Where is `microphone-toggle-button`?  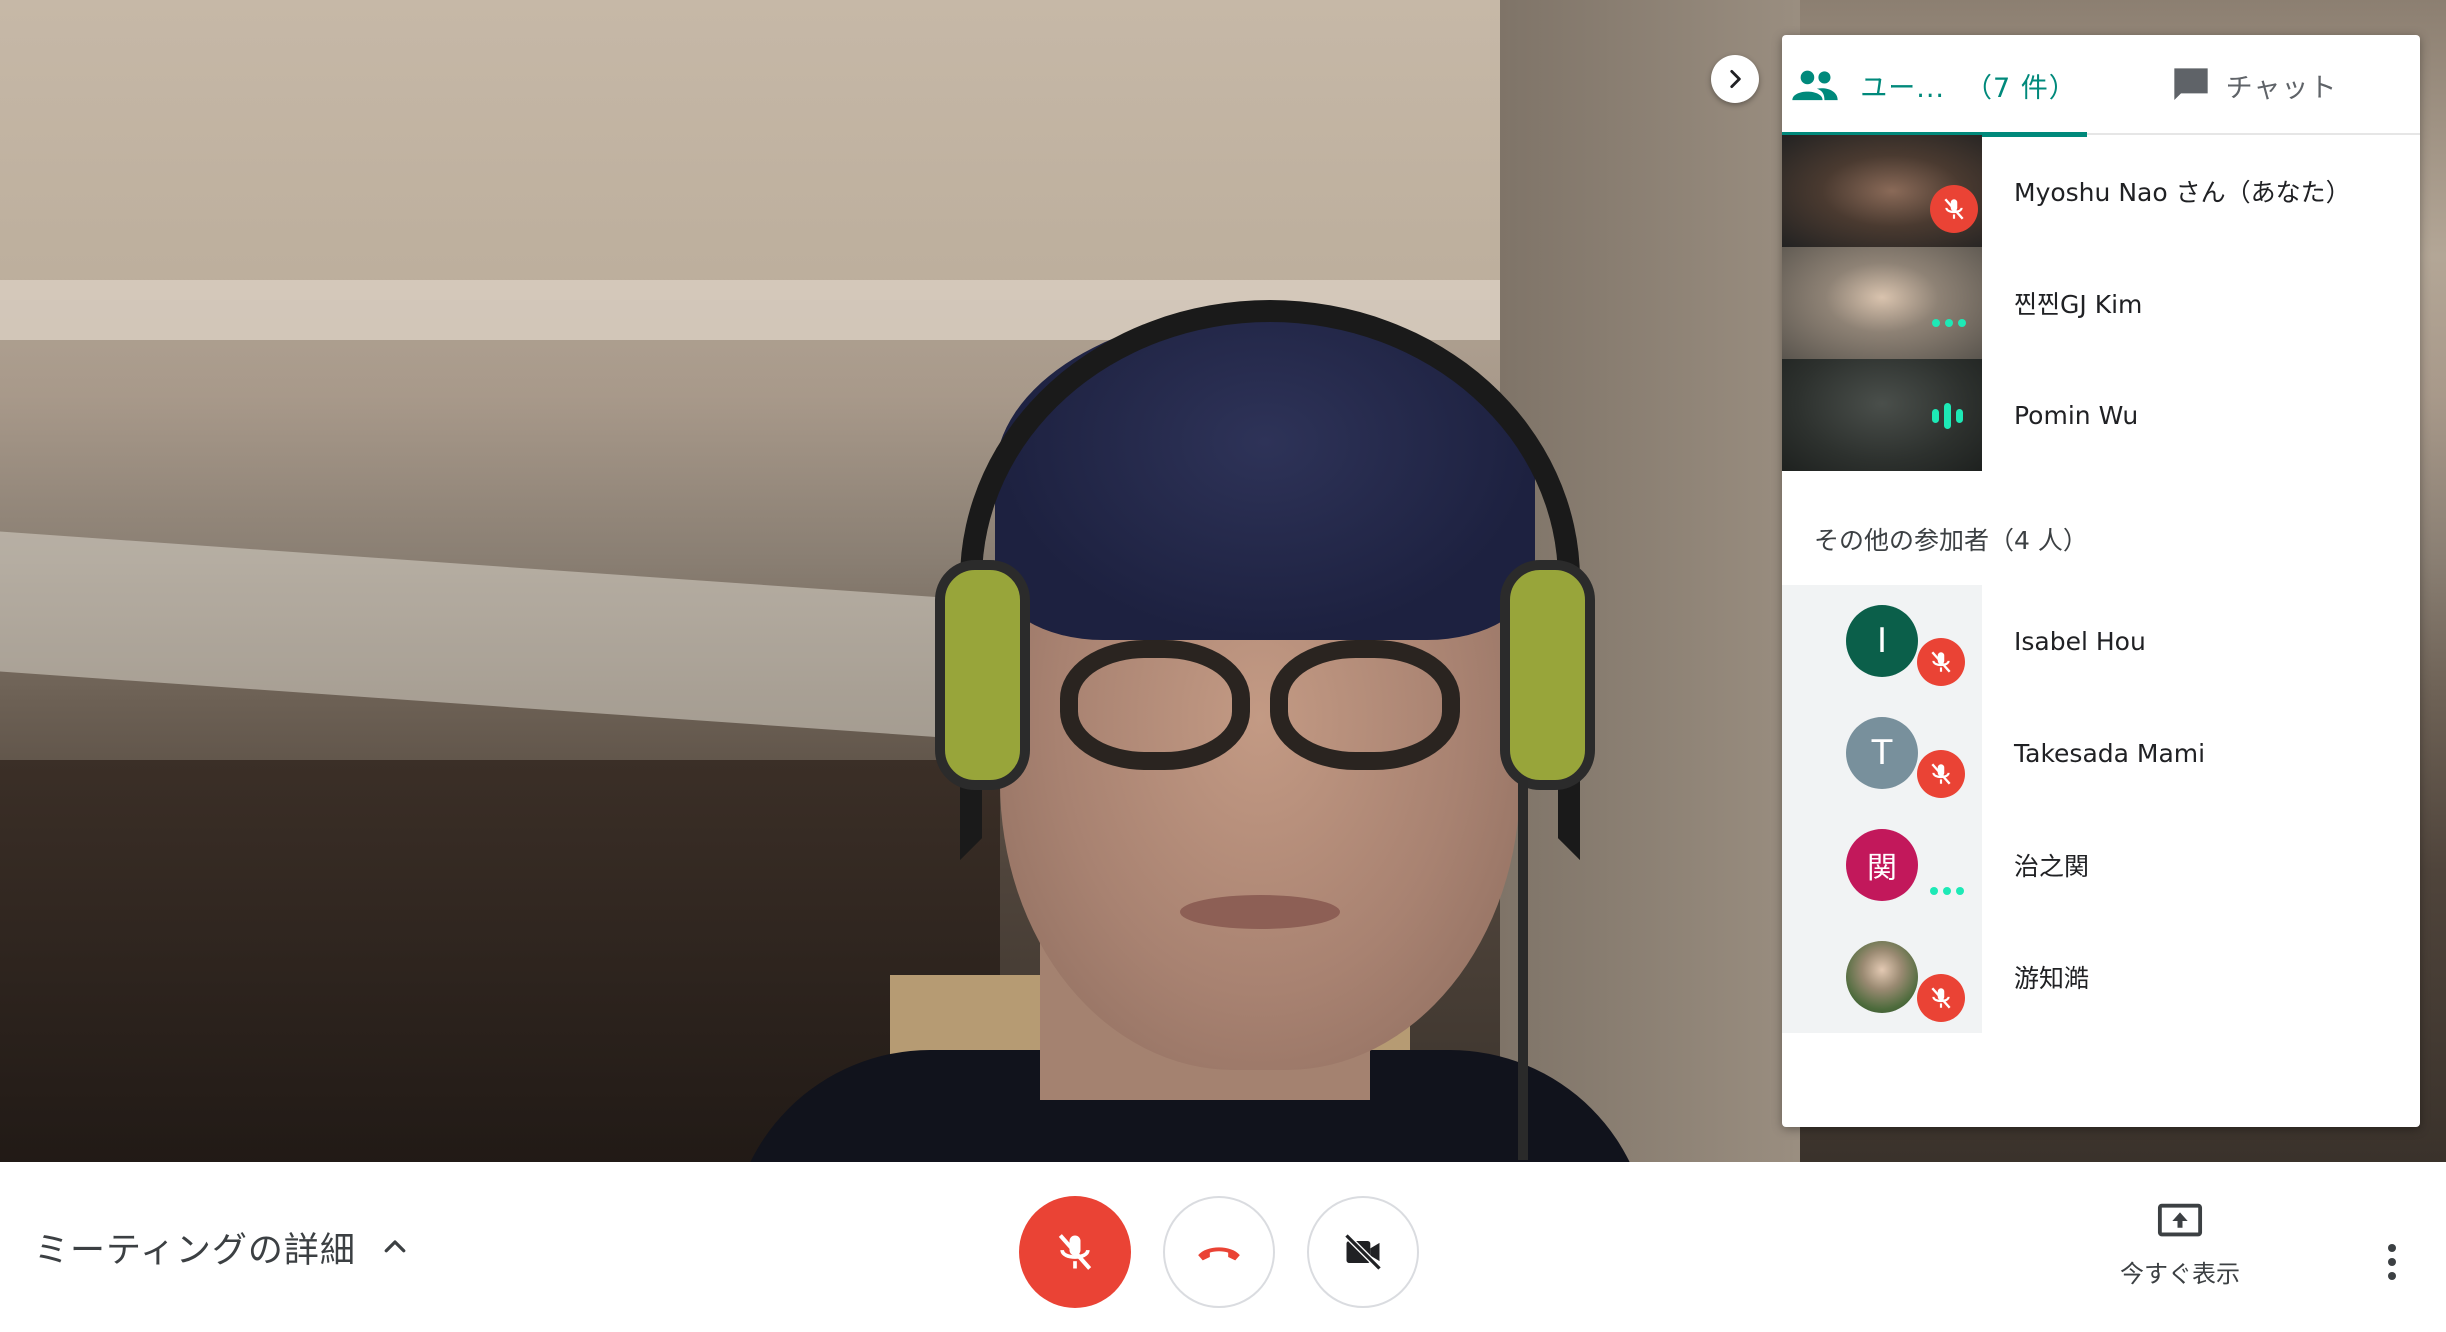
microphone-toggle-button is located at coordinates (1075, 1252).